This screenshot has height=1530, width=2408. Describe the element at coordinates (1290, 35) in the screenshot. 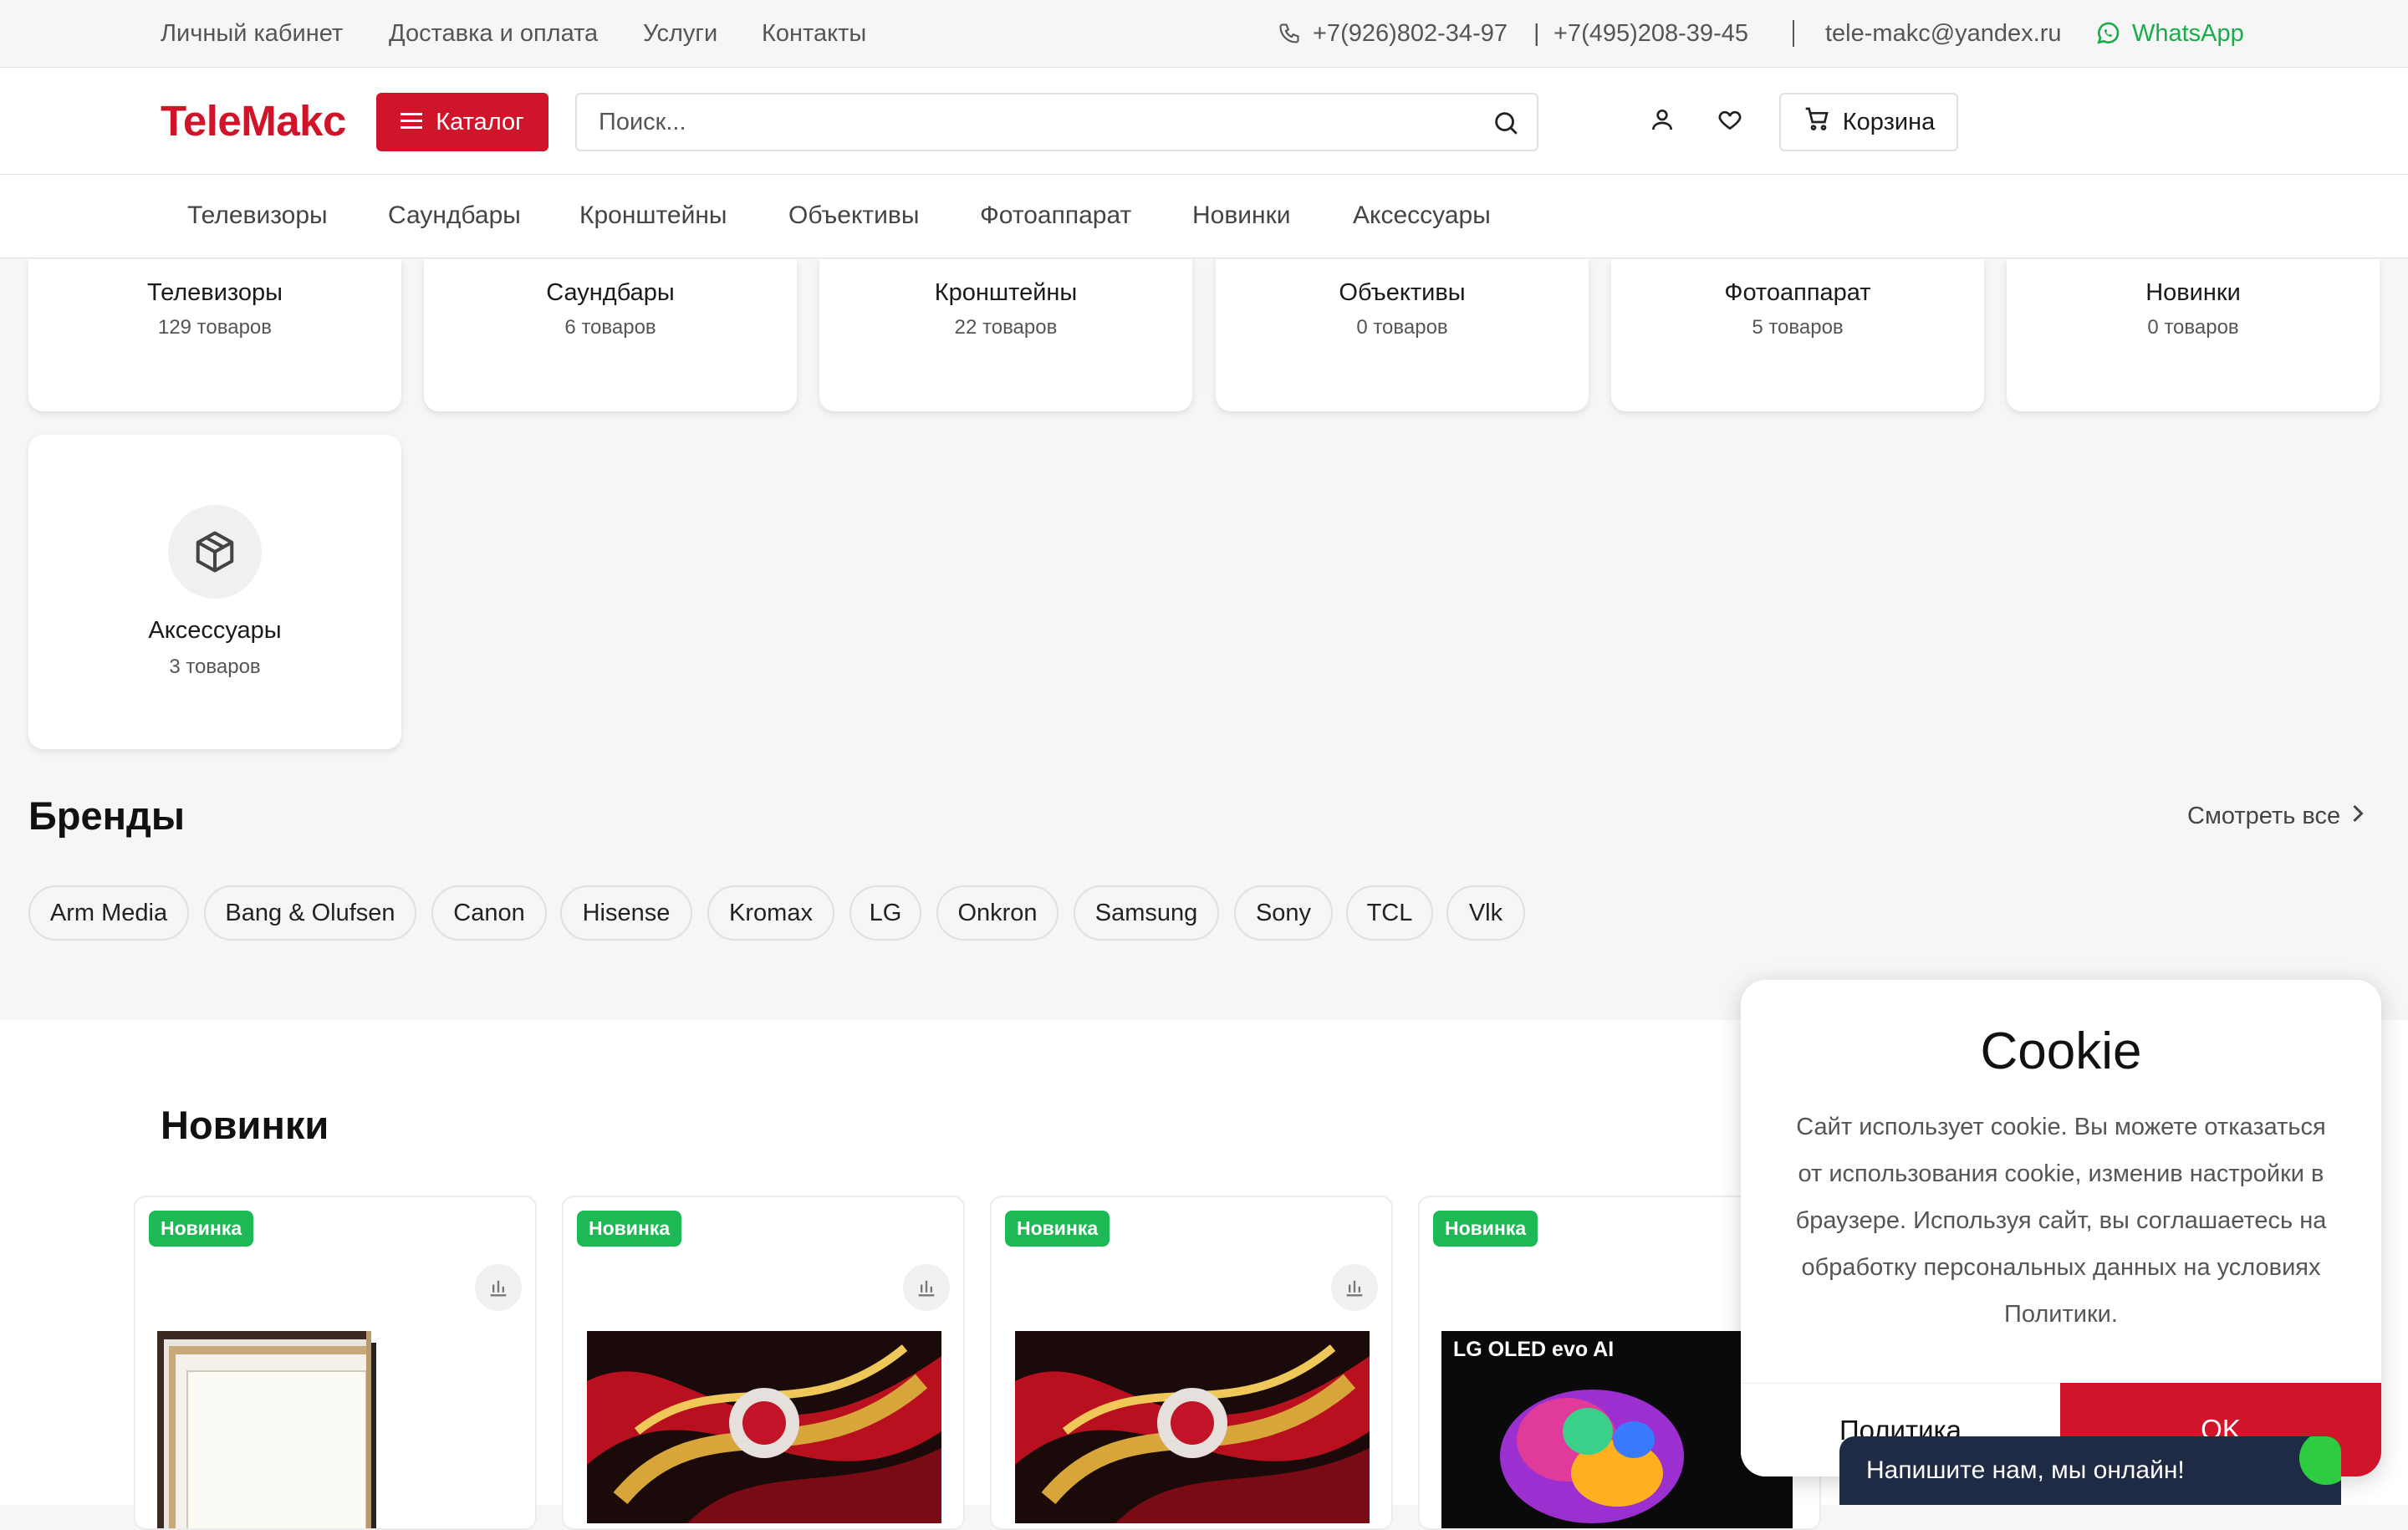

I see `phone-icon` at that location.